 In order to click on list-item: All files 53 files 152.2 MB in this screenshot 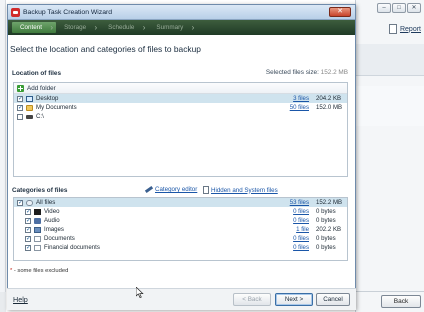, I will do `click(180, 202)`.